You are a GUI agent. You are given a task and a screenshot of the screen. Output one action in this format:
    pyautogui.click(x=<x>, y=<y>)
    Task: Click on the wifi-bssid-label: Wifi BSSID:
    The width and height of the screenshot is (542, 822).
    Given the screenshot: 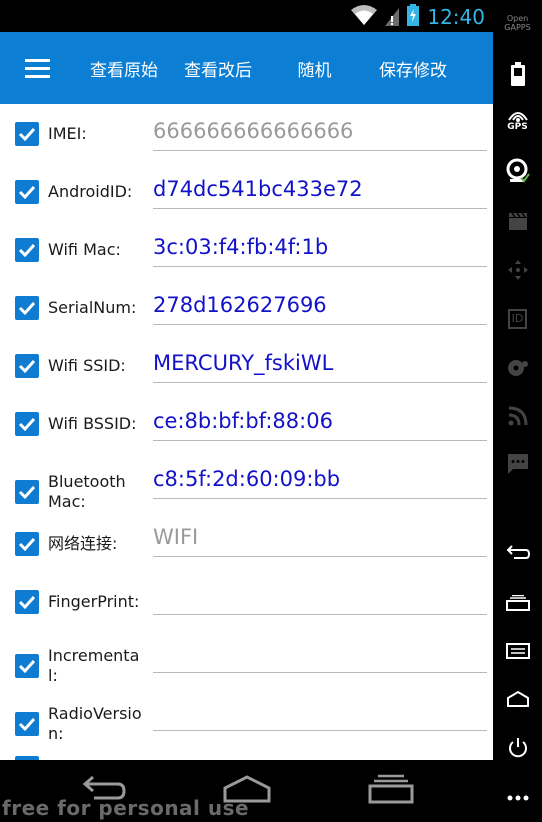 What is the action you would take?
    pyautogui.click(x=92, y=423)
    